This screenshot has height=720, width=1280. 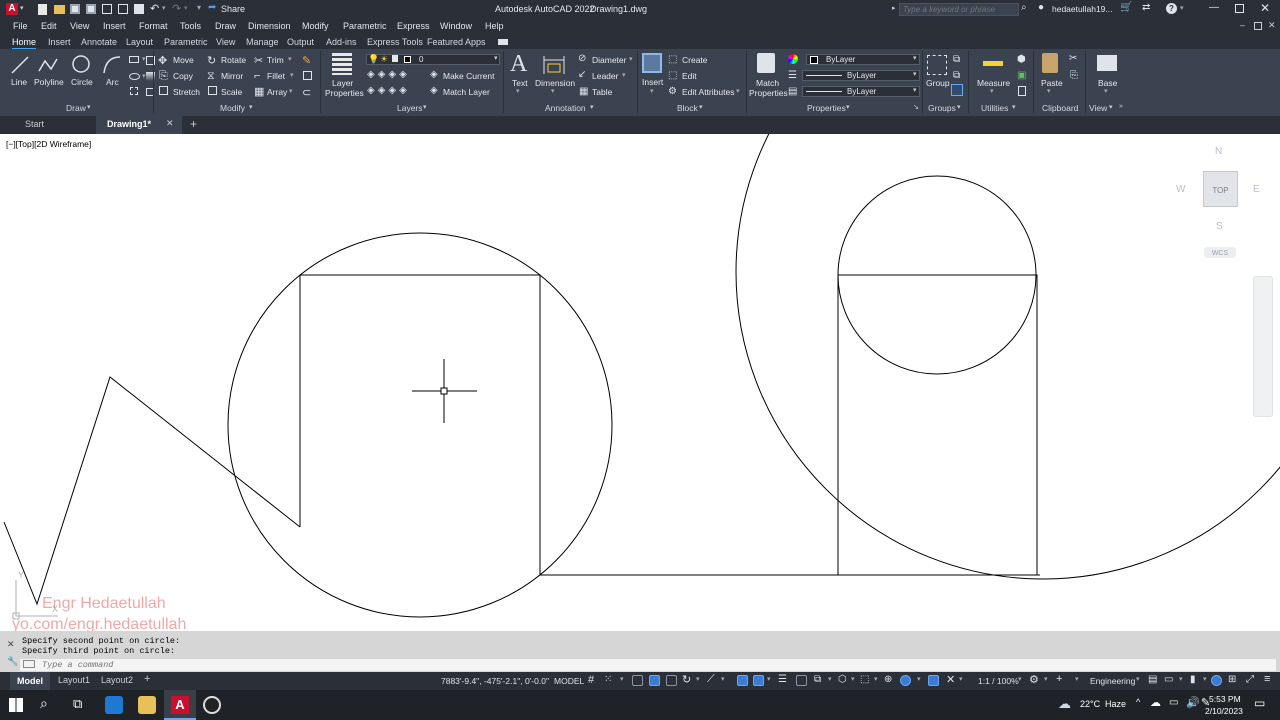 I want to click on tab-view: View, so click(x=225, y=42).